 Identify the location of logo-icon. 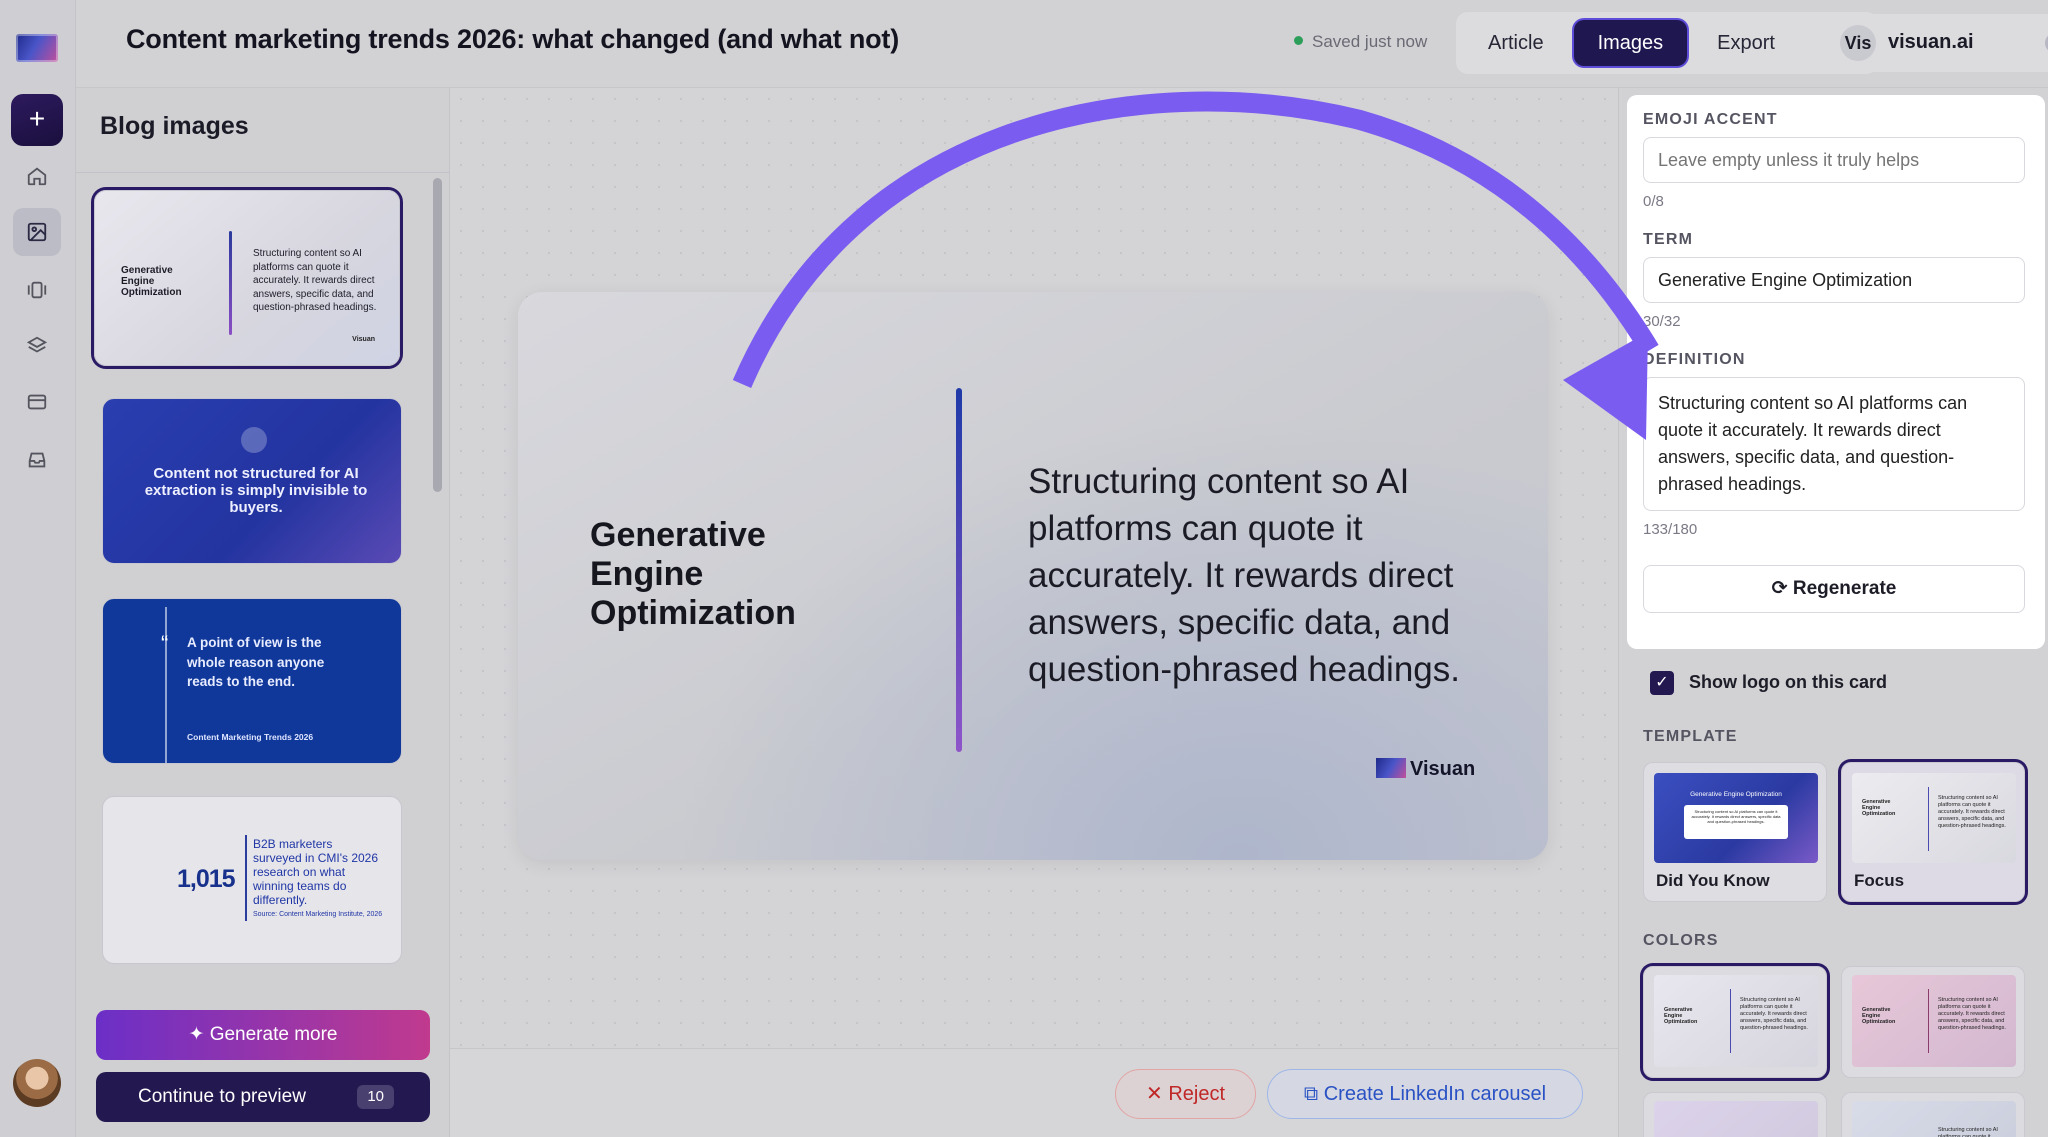
(1391, 768).